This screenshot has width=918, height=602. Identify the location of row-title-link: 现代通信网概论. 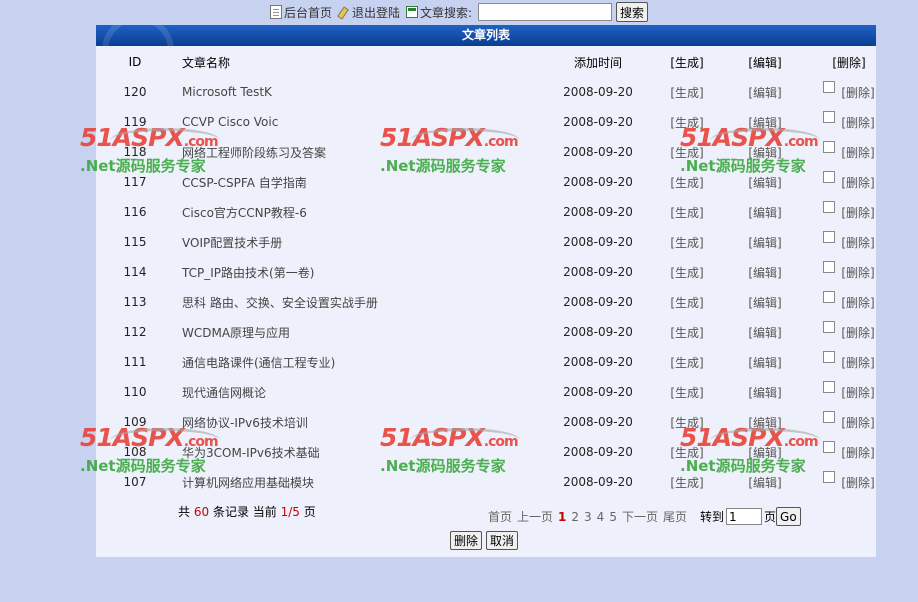
(356, 392).